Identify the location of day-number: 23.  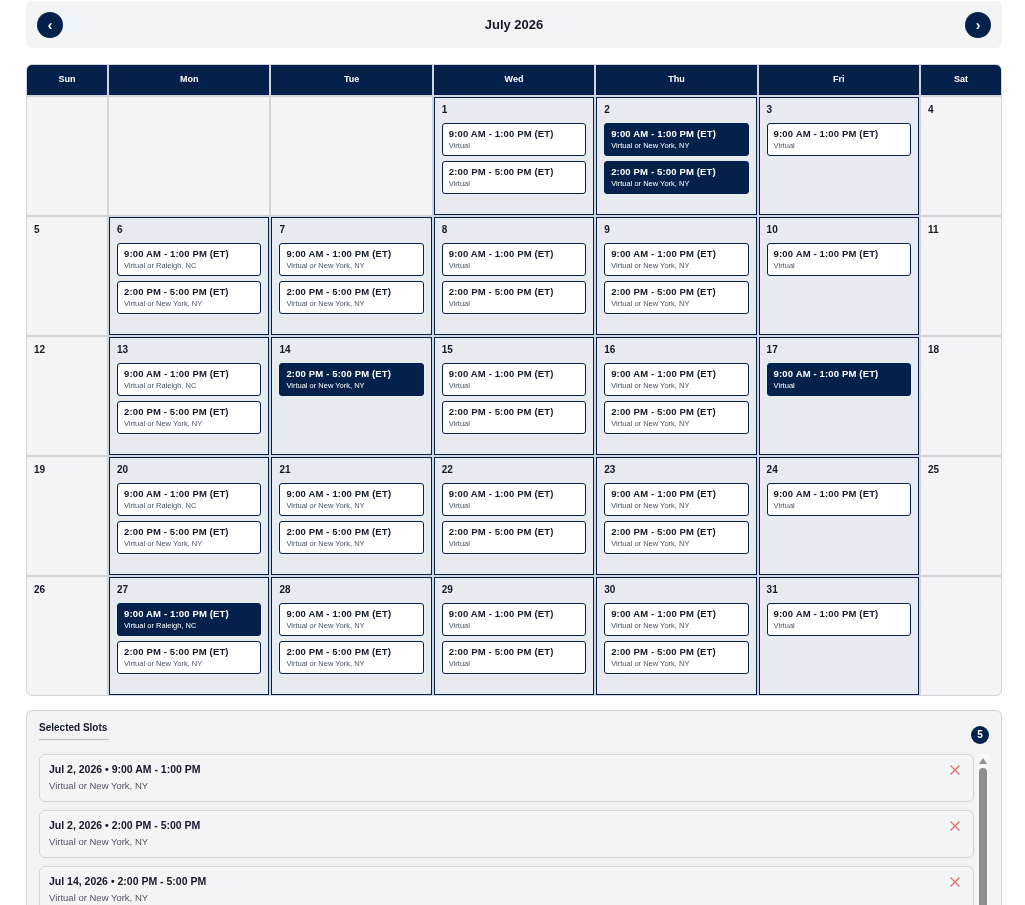
(610, 470).